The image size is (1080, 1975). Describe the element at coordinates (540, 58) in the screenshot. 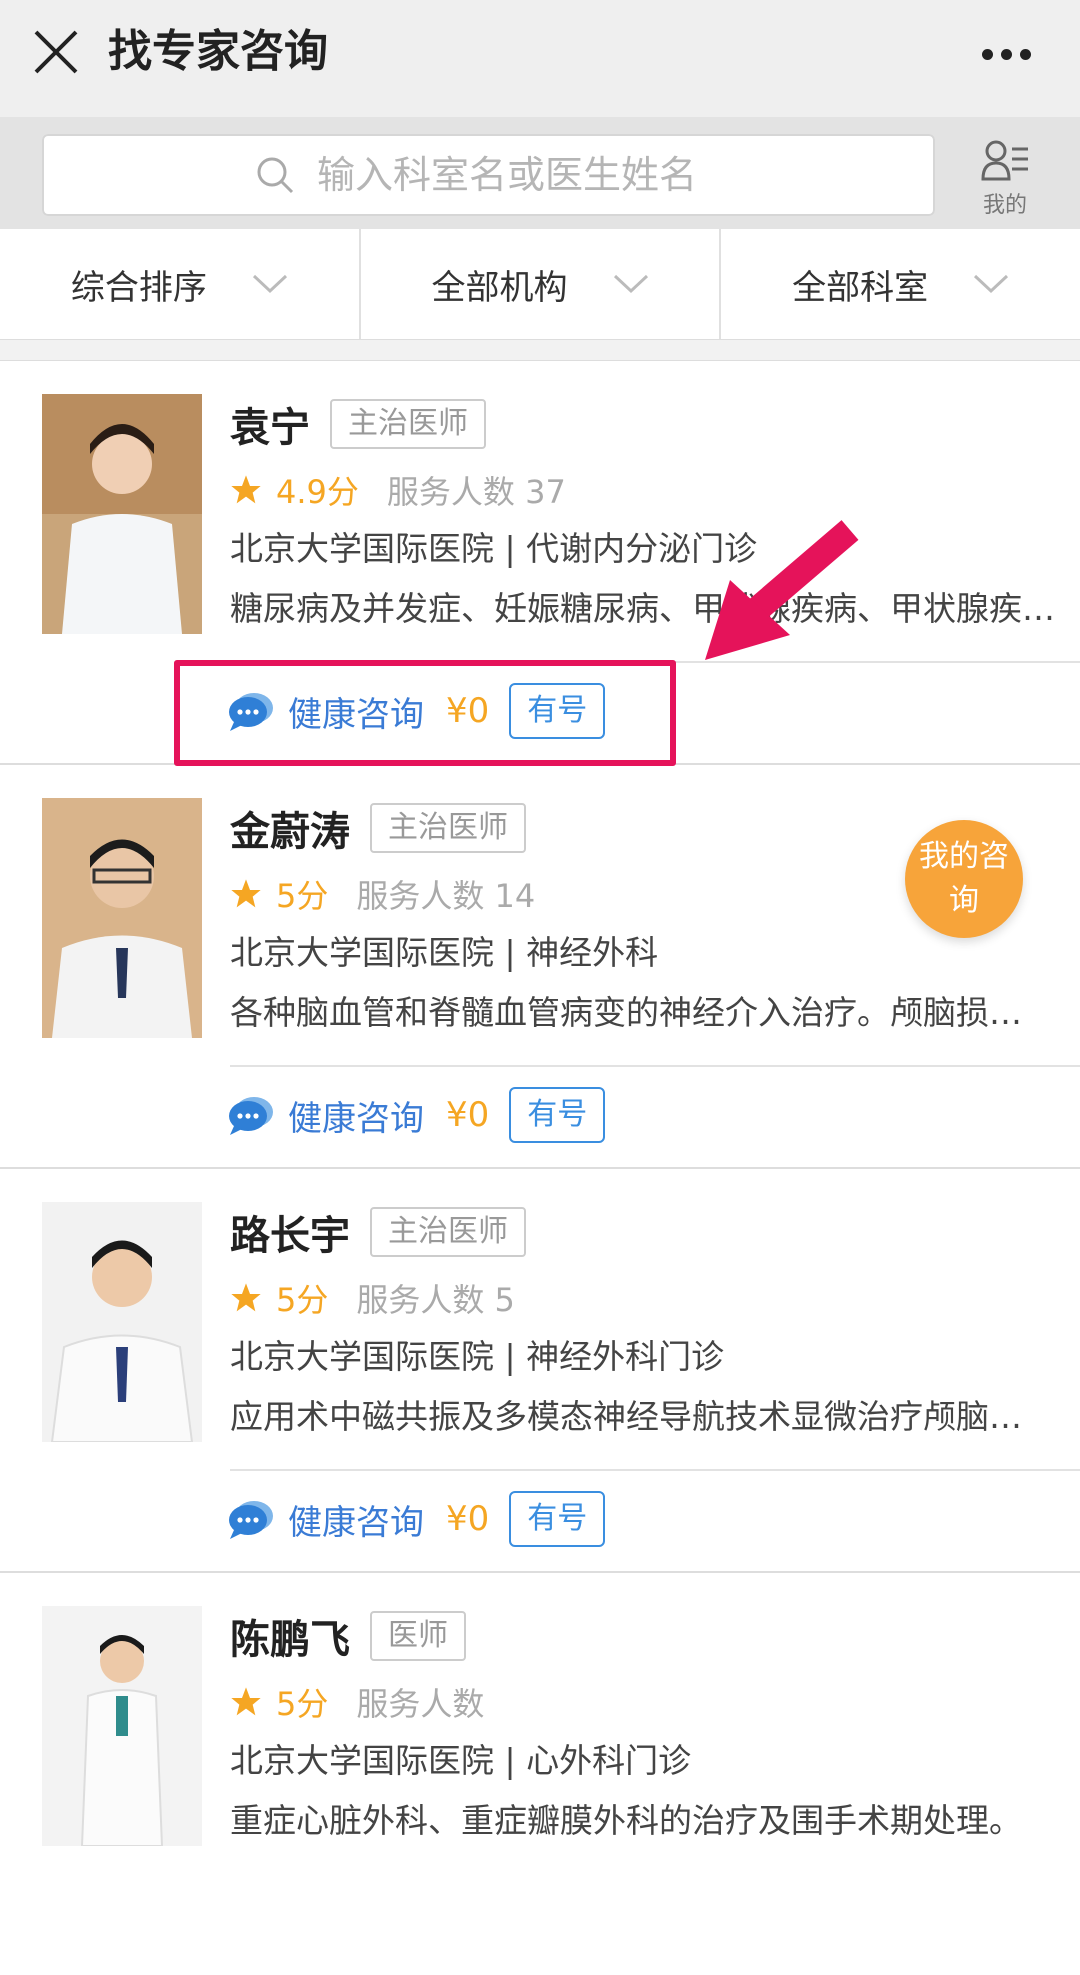

I see `top-bar: 找专家咨询` at that location.